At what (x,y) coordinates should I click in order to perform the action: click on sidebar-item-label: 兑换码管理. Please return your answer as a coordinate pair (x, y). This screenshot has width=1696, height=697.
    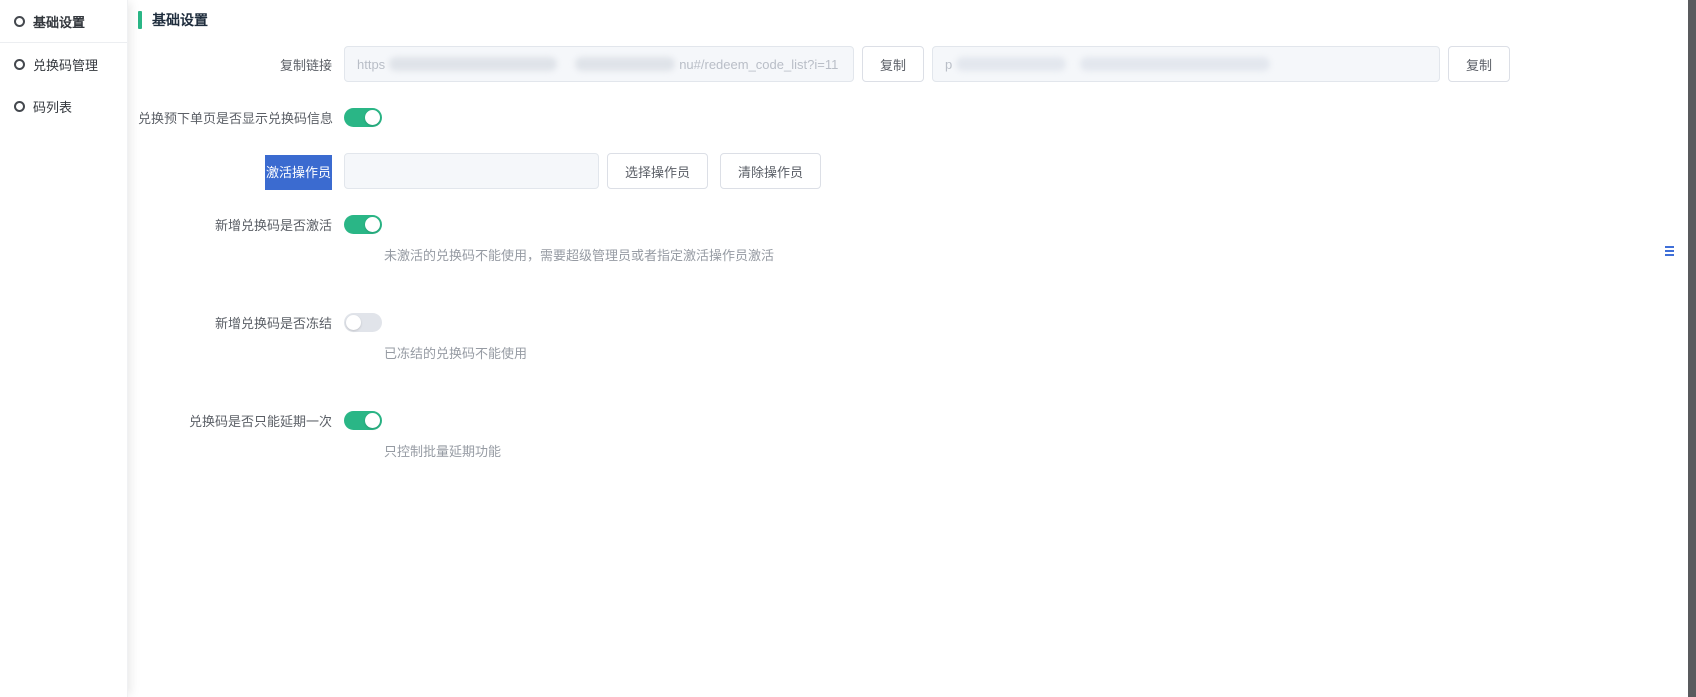
    Looking at the image, I should click on (66, 65).